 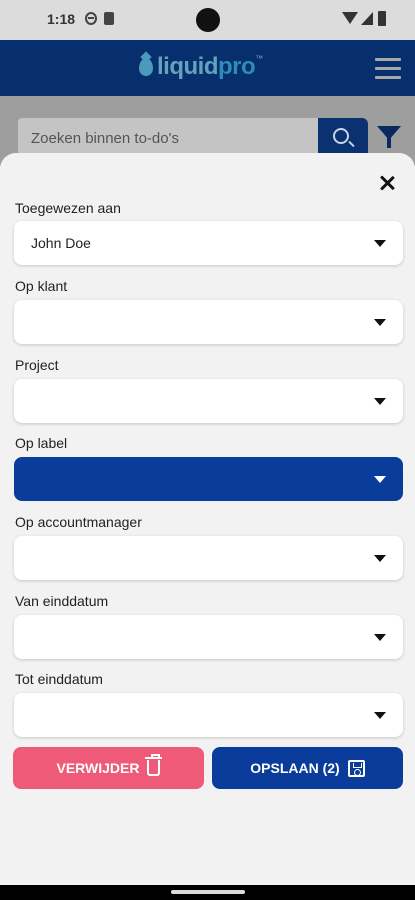 I want to click on close-icon, so click(x=387, y=183).